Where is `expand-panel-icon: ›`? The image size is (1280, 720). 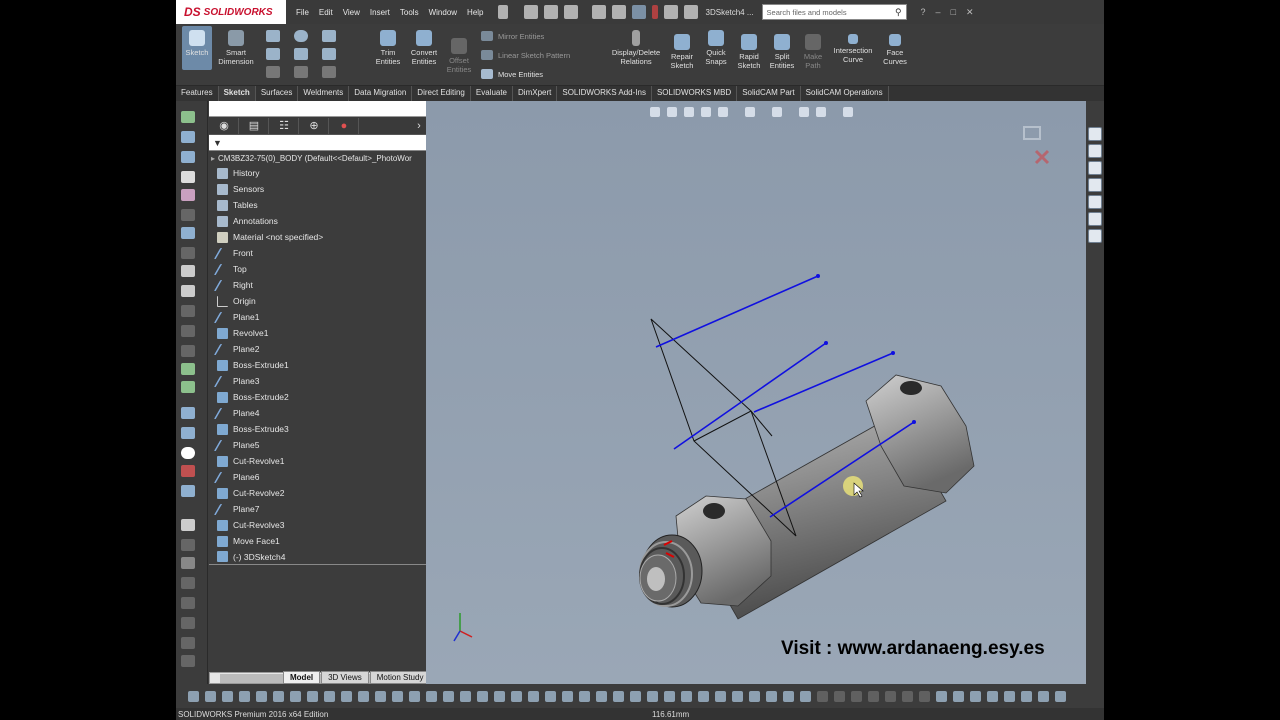
expand-panel-icon: › is located at coordinates (419, 126).